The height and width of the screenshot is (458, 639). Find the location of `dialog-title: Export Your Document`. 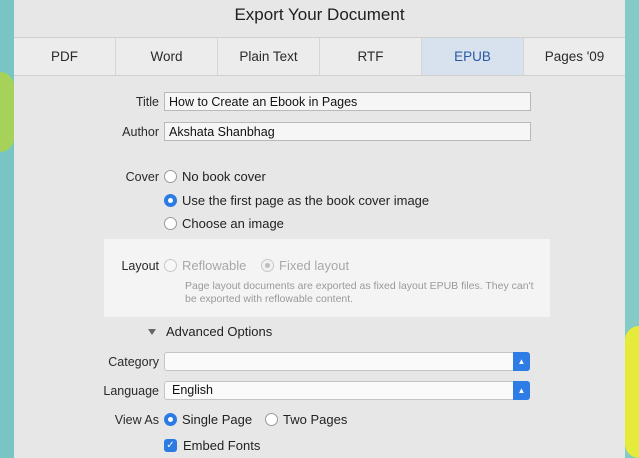

dialog-title: Export Your Document is located at coordinates (319, 14).